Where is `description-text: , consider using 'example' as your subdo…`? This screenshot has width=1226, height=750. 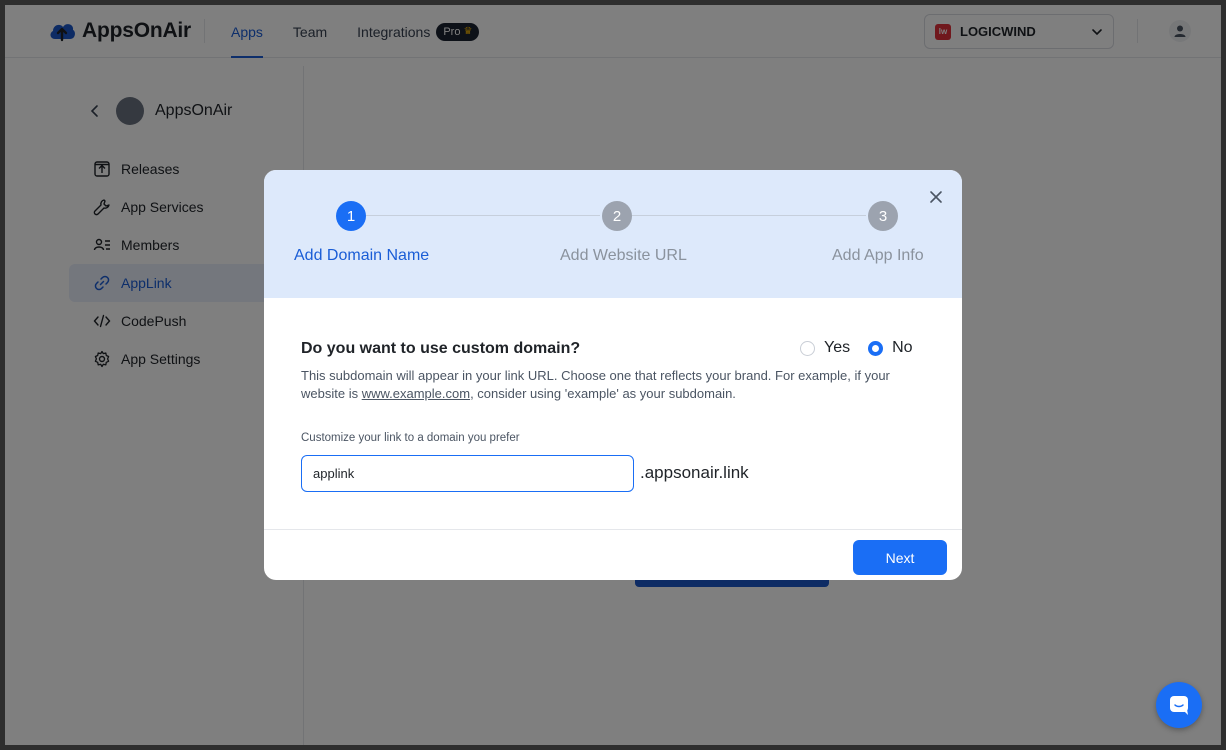
description-text: , consider using 'example' as your subdo… is located at coordinates (603, 393).